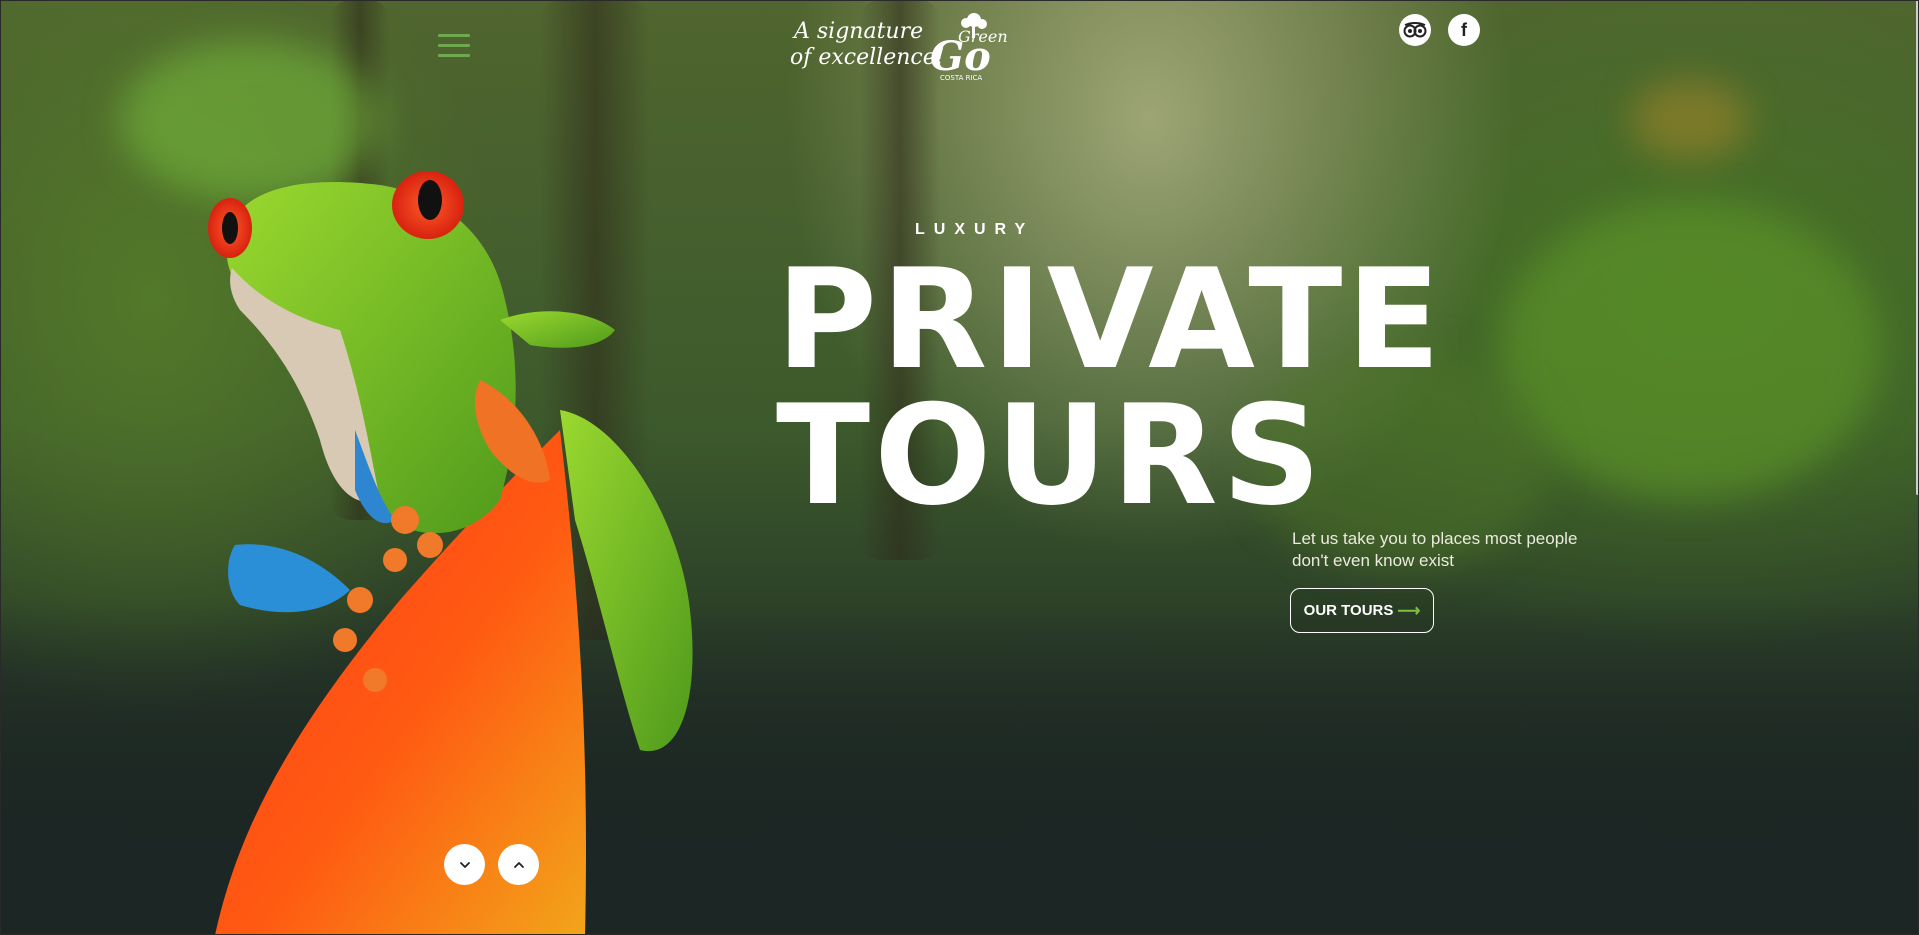 This screenshot has width=1919, height=935. I want to click on facebook-icon: f, so click(1464, 29).